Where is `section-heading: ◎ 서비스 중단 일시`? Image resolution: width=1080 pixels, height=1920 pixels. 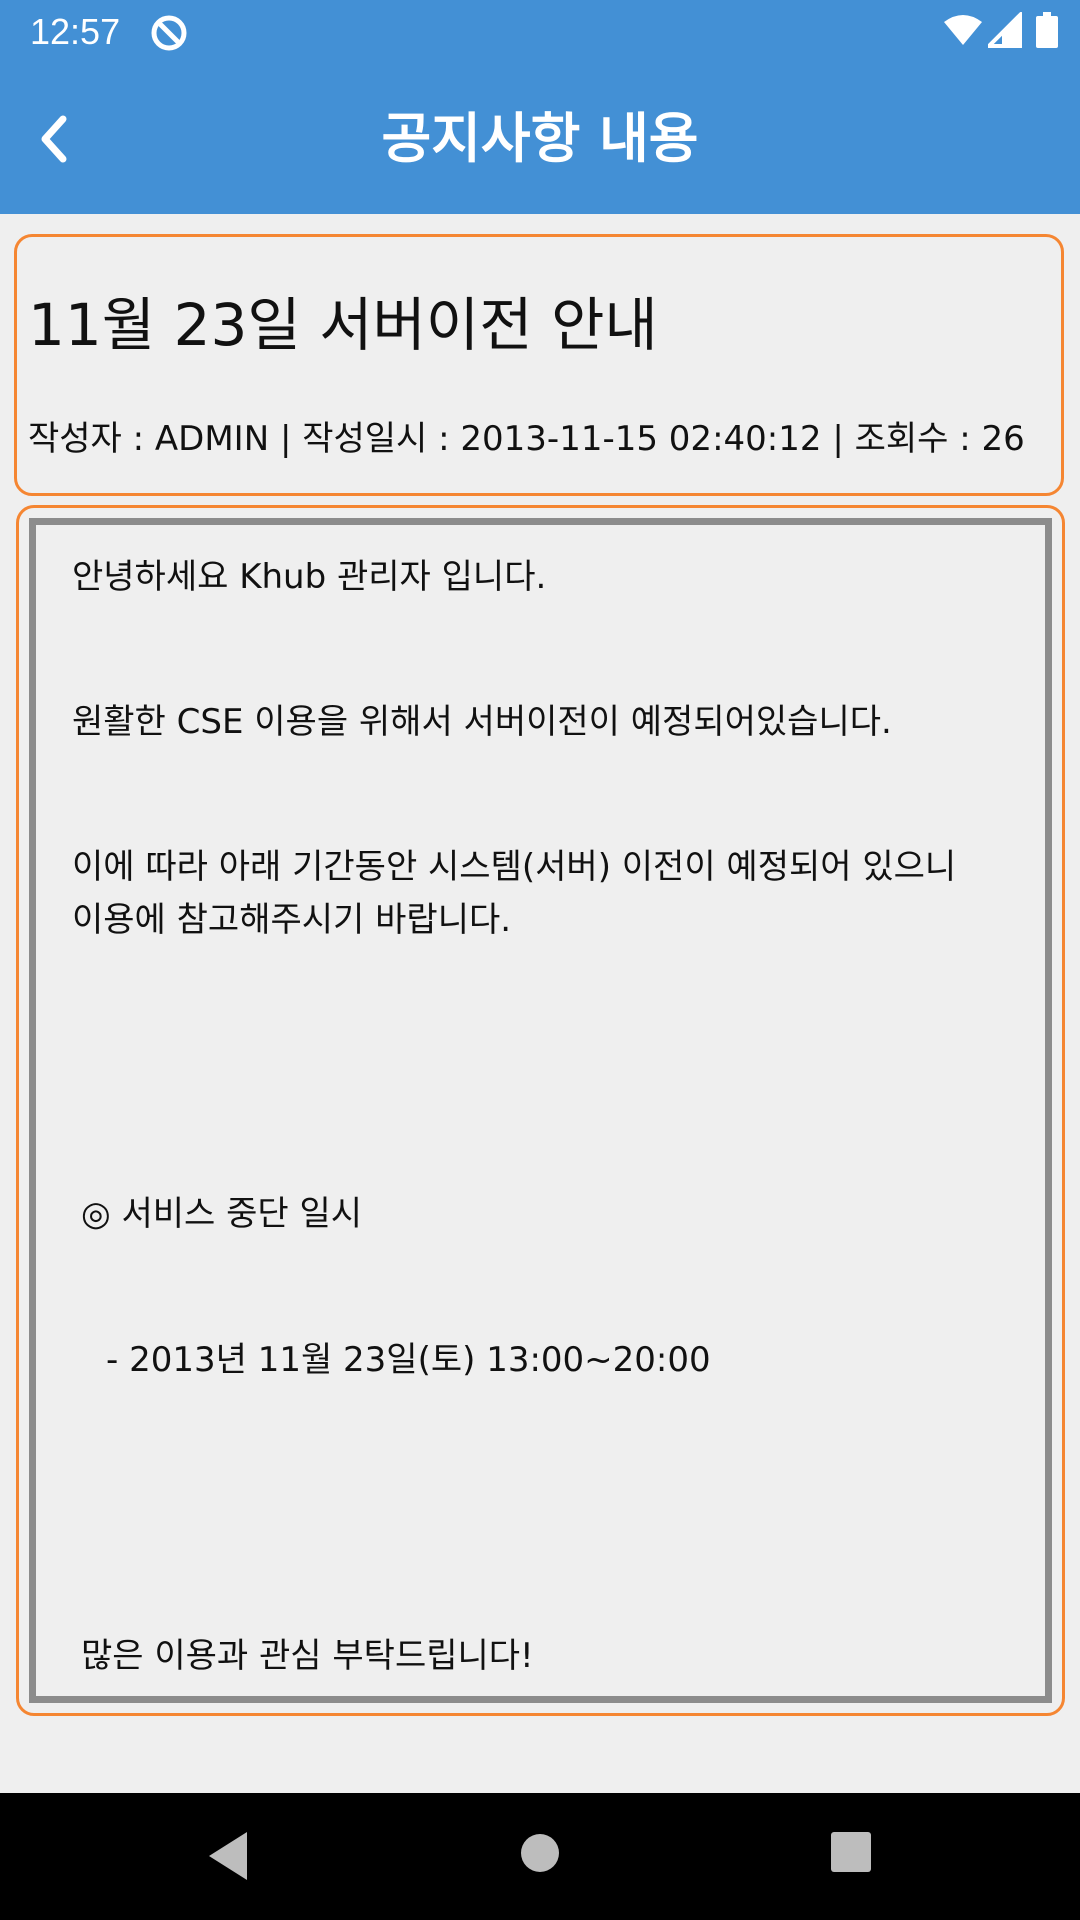 section-heading: ◎ 서비스 중단 일시 is located at coordinates (222, 1214).